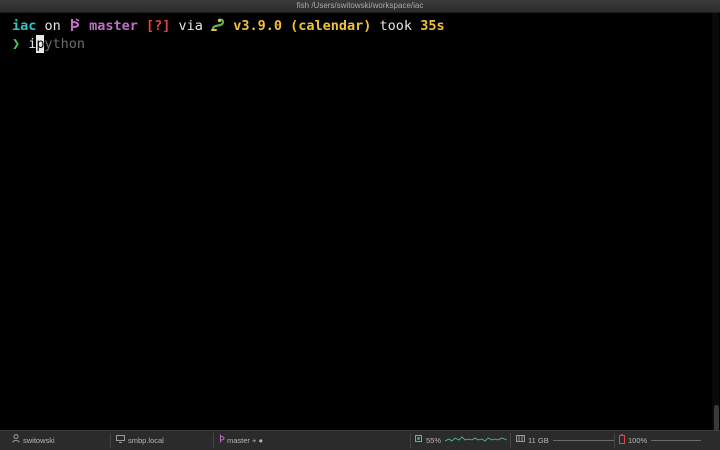 The image size is (720, 450). What do you see at coordinates (39, 440) in the screenshot?
I see `status-user-label: switowski` at bounding box center [39, 440].